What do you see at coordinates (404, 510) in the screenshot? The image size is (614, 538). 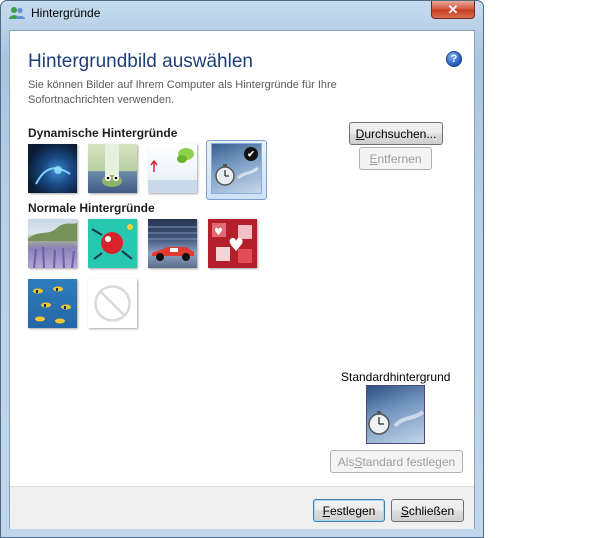 I see `close-mnemonic: S` at bounding box center [404, 510].